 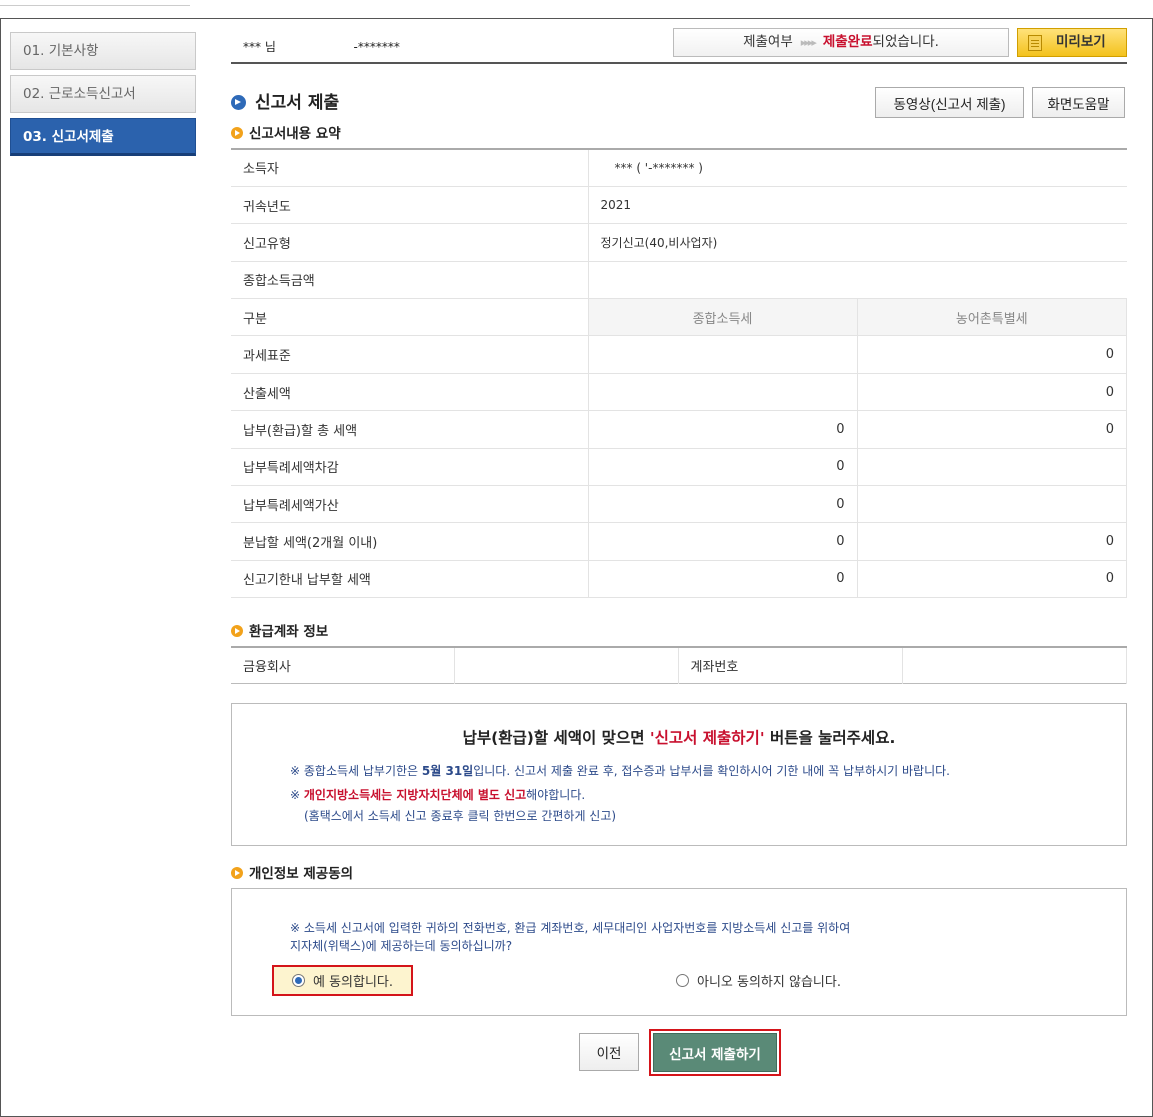 What do you see at coordinates (259, 47) in the screenshot?
I see `user-name: *** 님` at bounding box center [259, 47].